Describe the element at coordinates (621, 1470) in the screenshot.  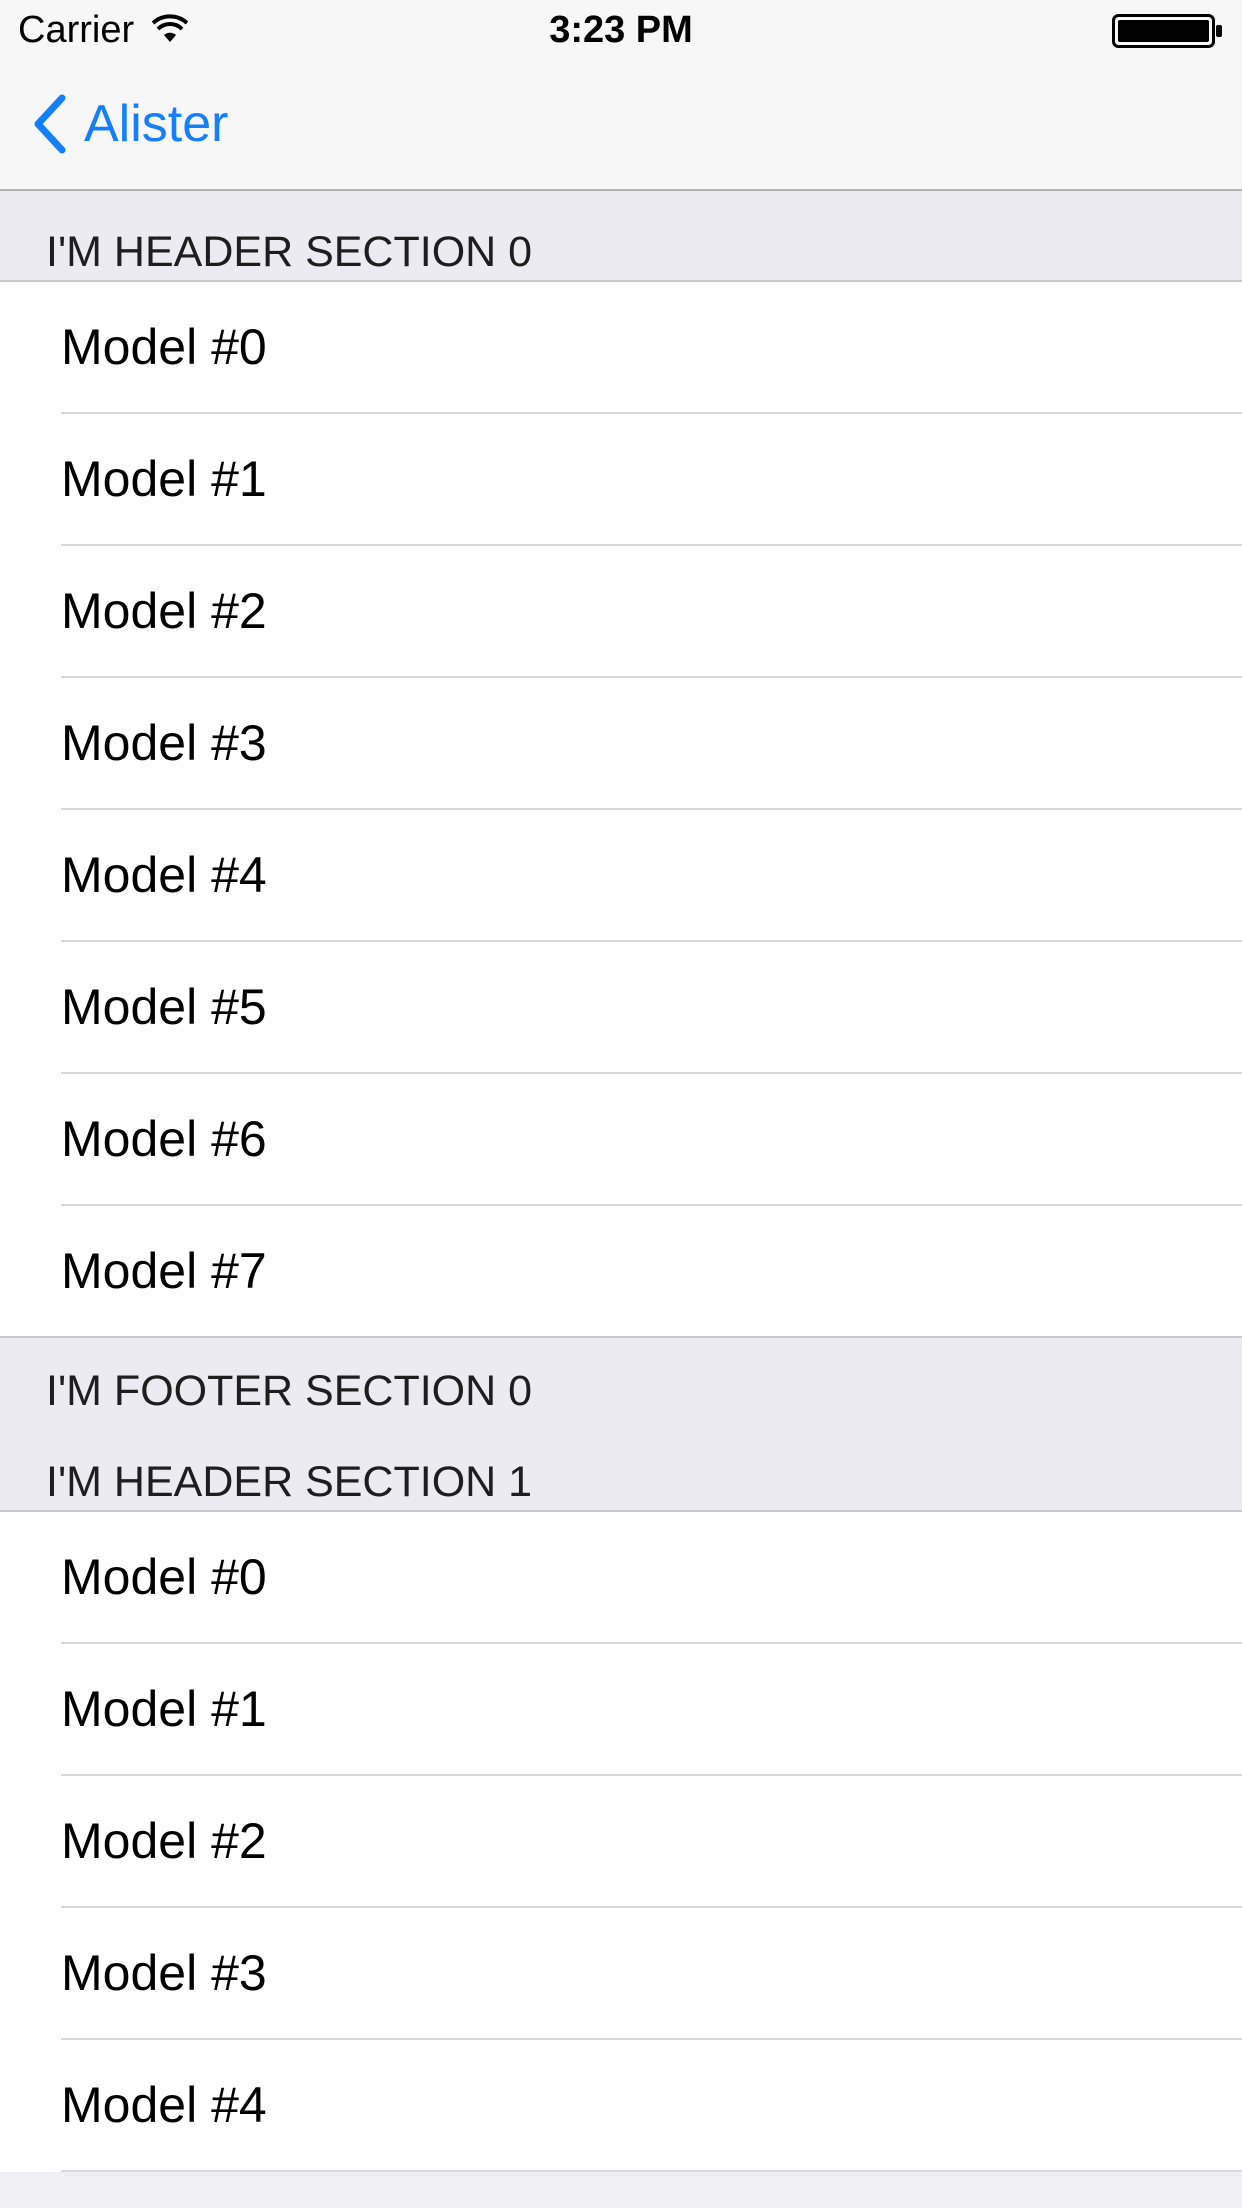
I see `section-header: I'M HEADER SECTION 1` at that location.